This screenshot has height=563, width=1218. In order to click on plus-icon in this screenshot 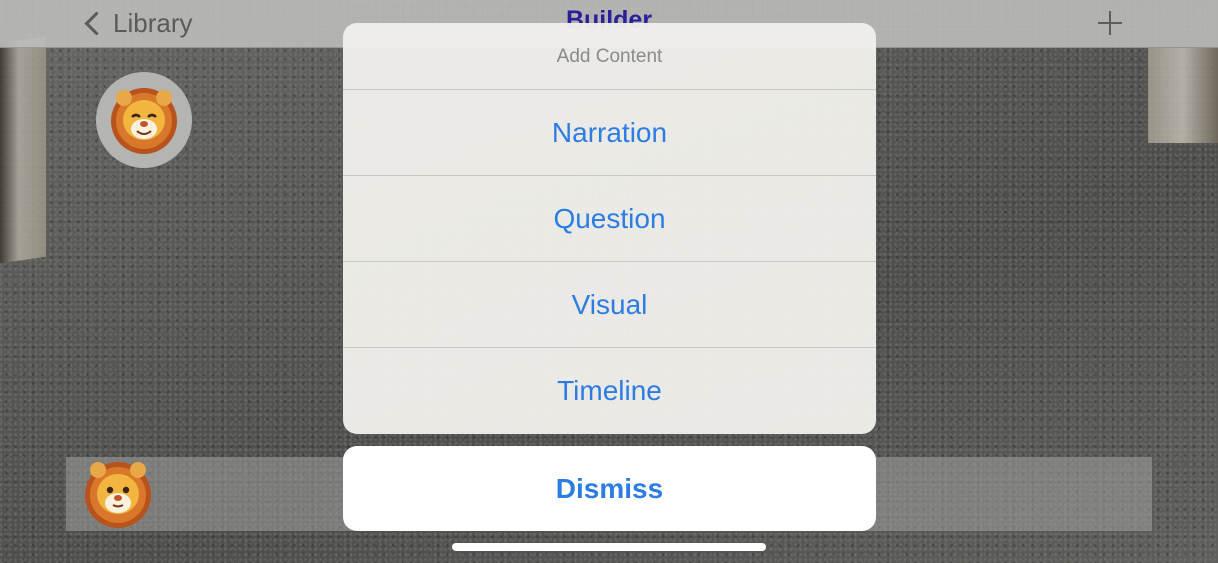, I will do `click(1110, 23)`.